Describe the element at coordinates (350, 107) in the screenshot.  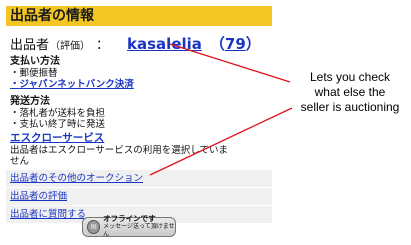
I see `annotation-line: seller is auctioning` at that location.